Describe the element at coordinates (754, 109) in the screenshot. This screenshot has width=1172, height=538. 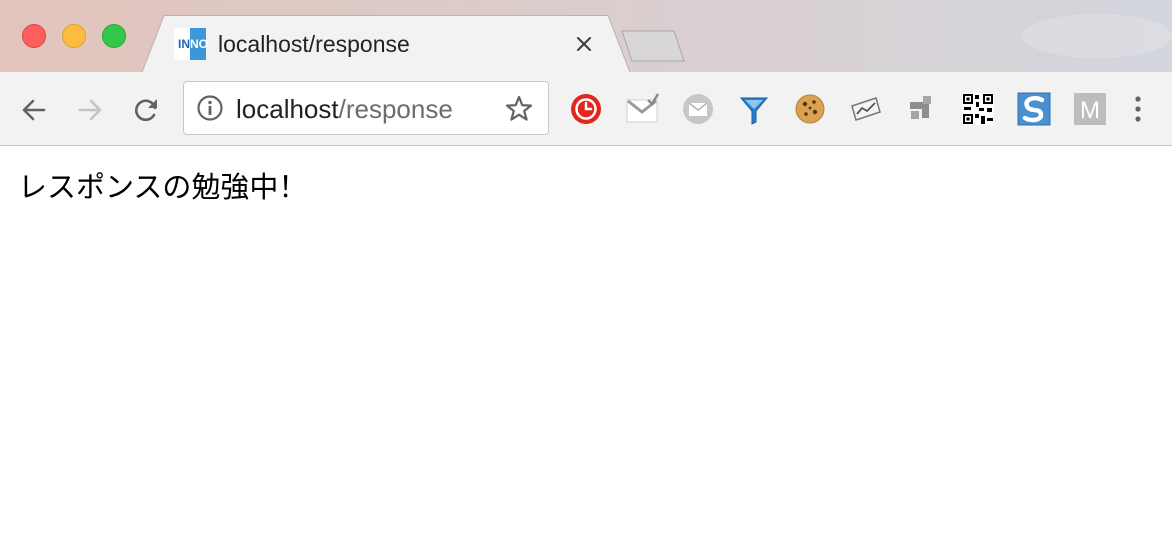
I see `funnel-extension-icon` at that location.